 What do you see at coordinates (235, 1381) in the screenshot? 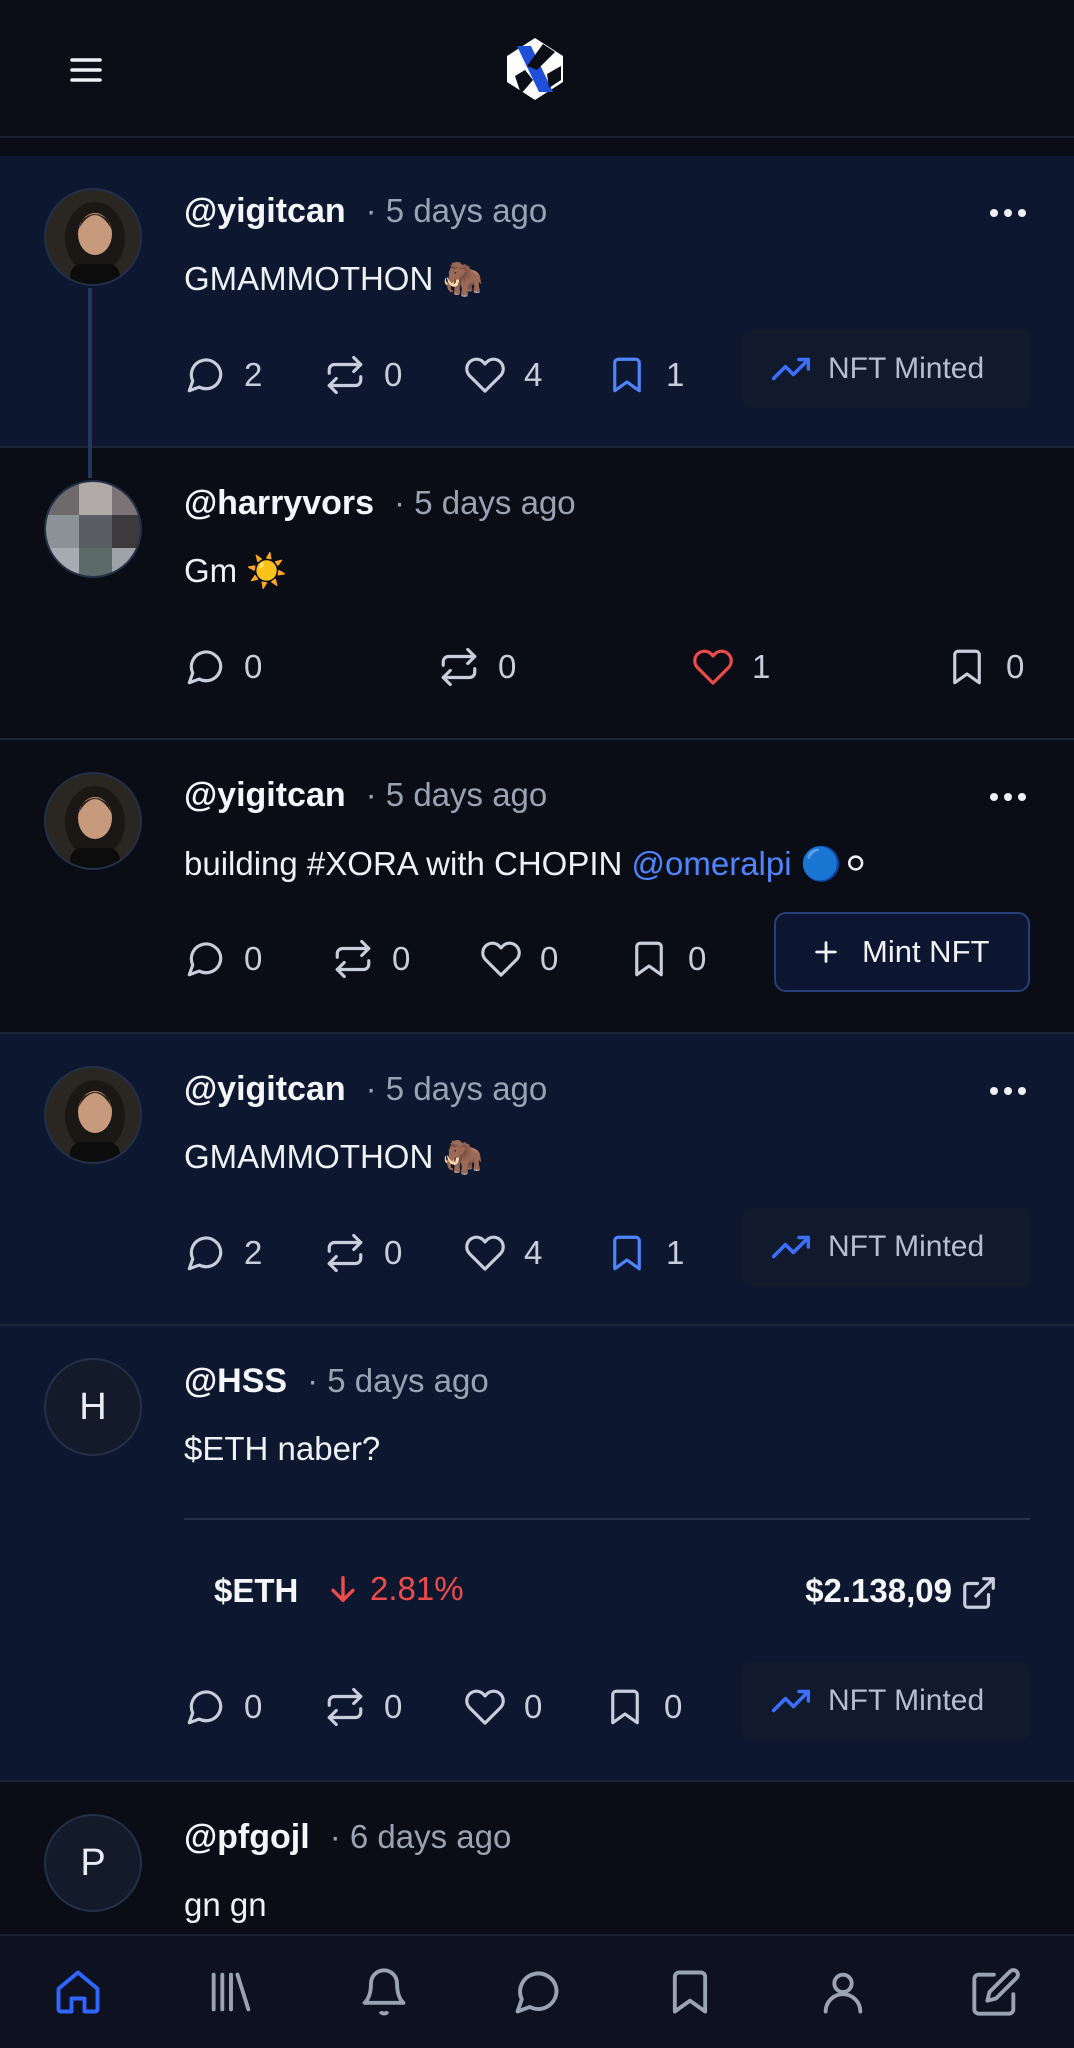
I see `username: @HSS` at bounding box center [235, 1381].